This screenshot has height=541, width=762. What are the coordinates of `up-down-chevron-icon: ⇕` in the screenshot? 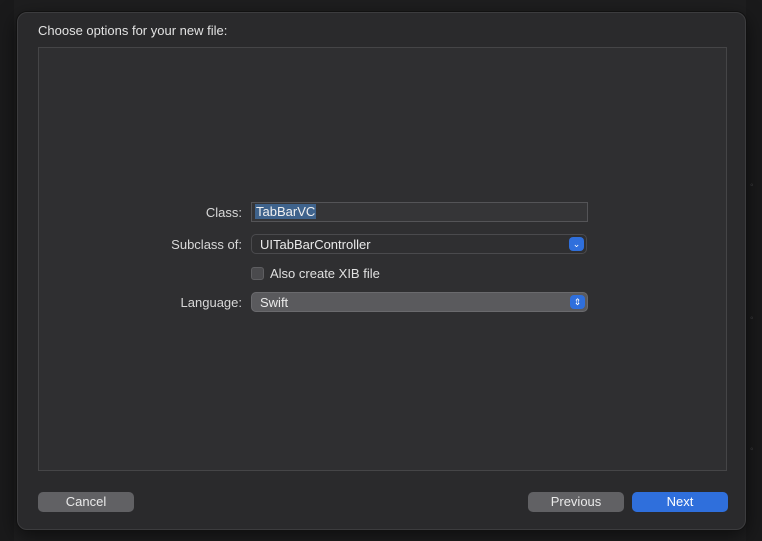 It's located at (577, 302).